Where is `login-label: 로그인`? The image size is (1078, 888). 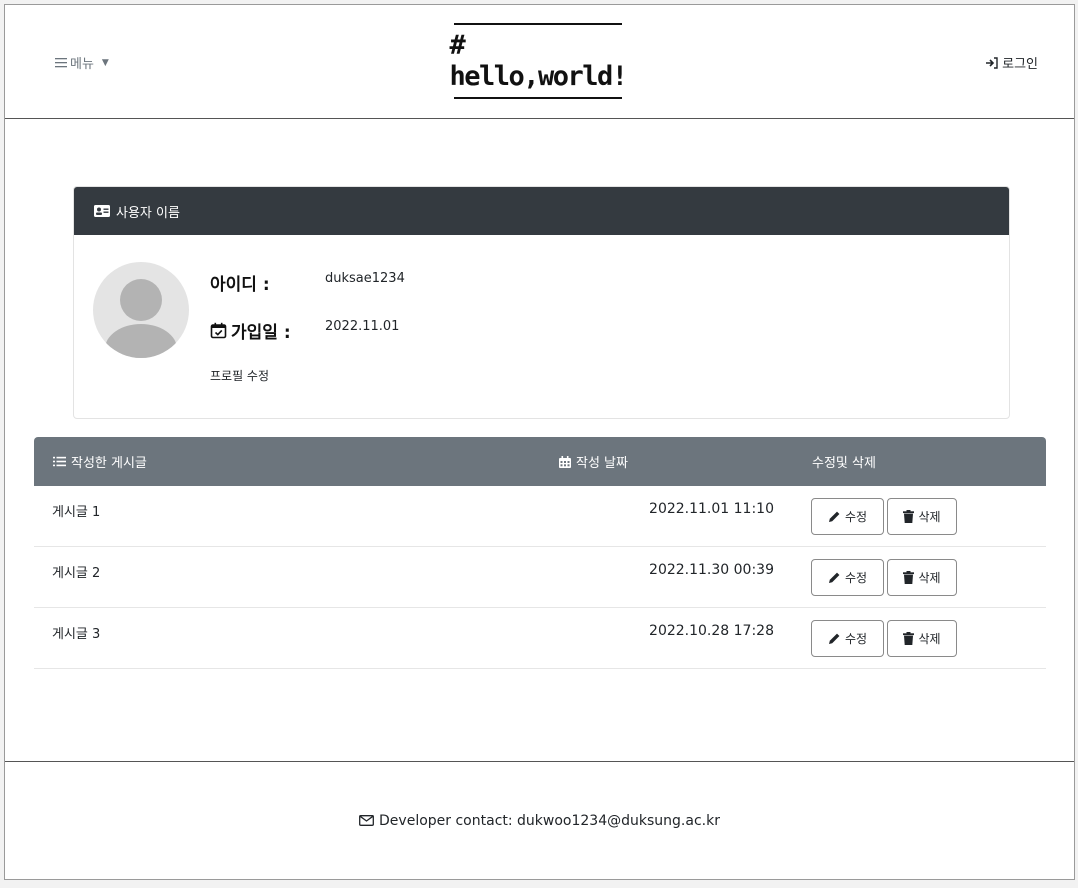 login-label: 로그인 is located at coordinates (1020, 64).